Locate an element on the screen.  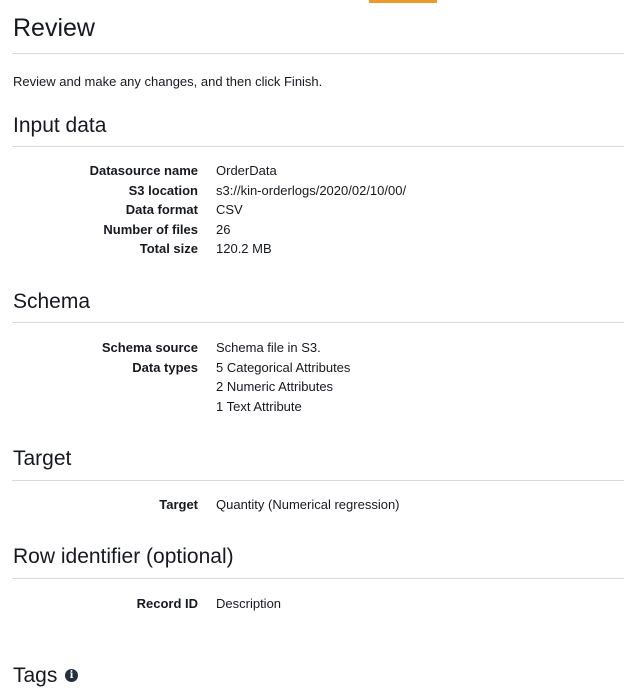
detail-label: Number of files is located at coordinates (150, 229).